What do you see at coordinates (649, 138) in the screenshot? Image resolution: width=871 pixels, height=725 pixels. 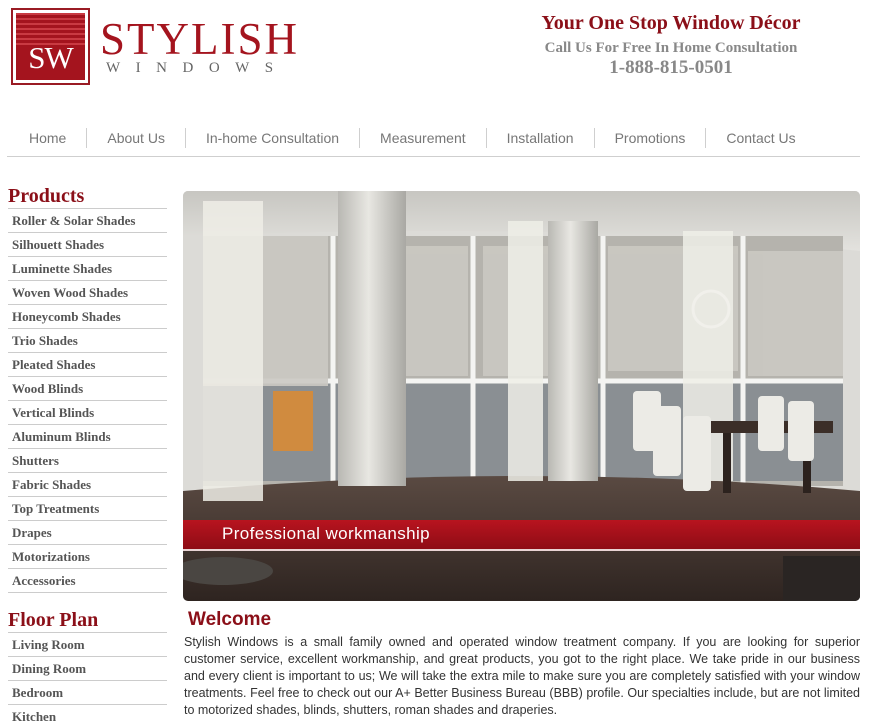 I see `nav-promotions: Promotions` at bounding box center [649, 138].